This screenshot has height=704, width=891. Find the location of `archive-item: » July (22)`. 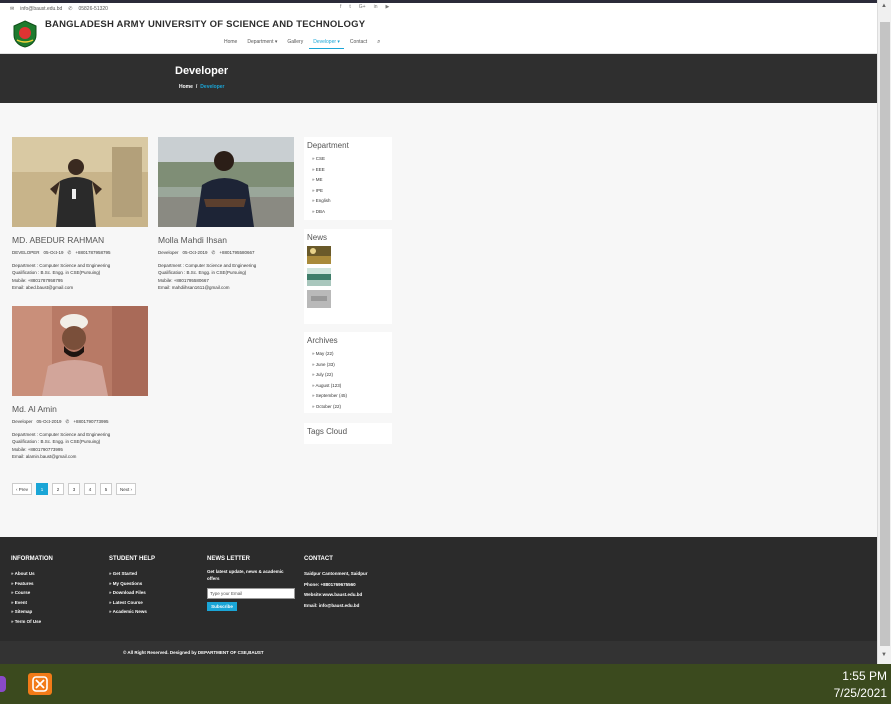

archive-item: » July (22) is located at coordinates (348, 375).